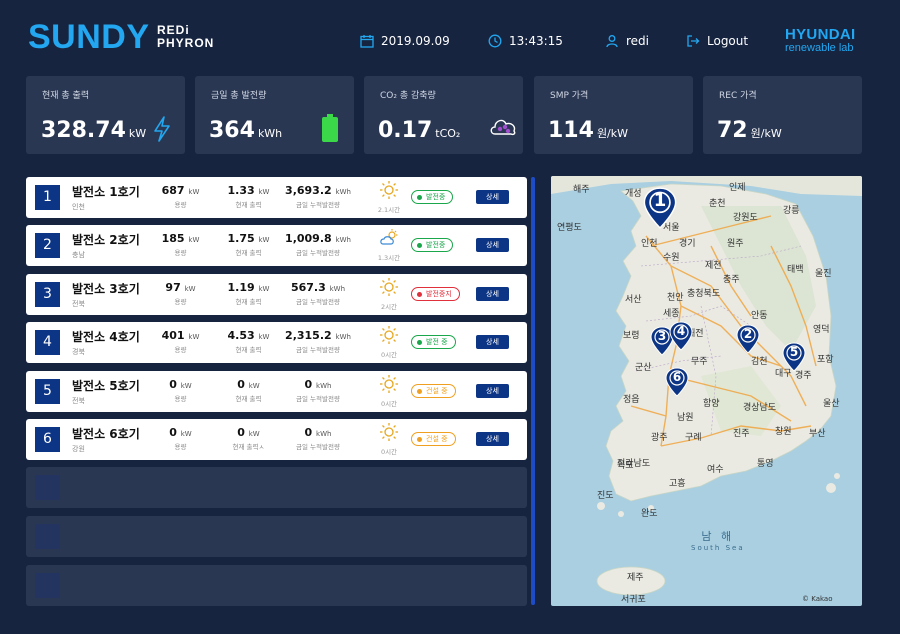 This screenshot has width=900, height=634. Describe the element at coordinates (318, 293) in the screenshot. I see `plant-cumulative: 567.3 kWh 금일 누적발전량` at that location.